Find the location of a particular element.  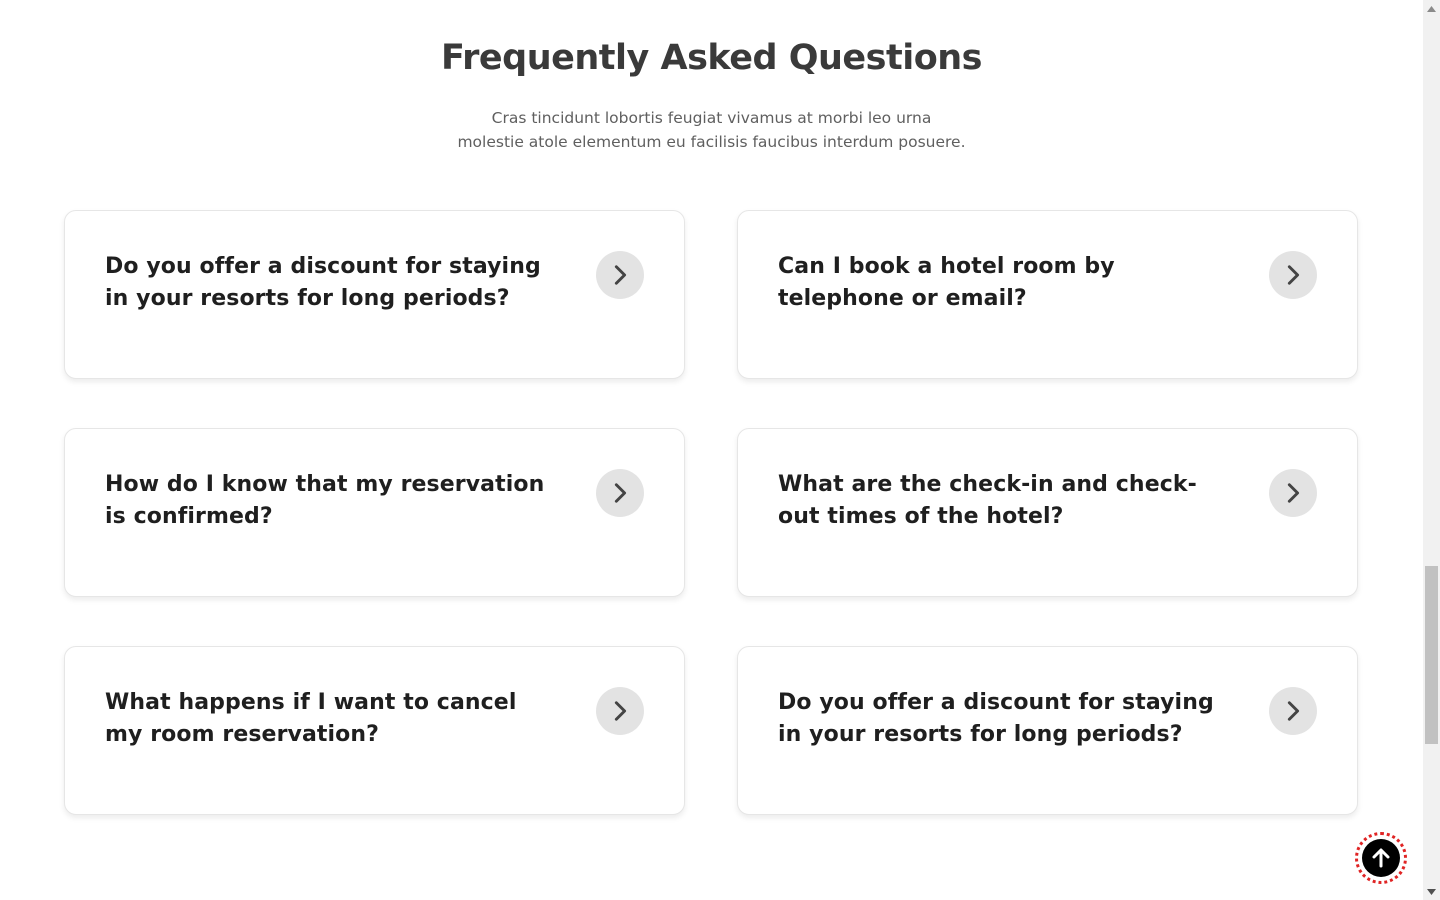

scroll-up-arrow-icon is located at coordinates (1431, 8).